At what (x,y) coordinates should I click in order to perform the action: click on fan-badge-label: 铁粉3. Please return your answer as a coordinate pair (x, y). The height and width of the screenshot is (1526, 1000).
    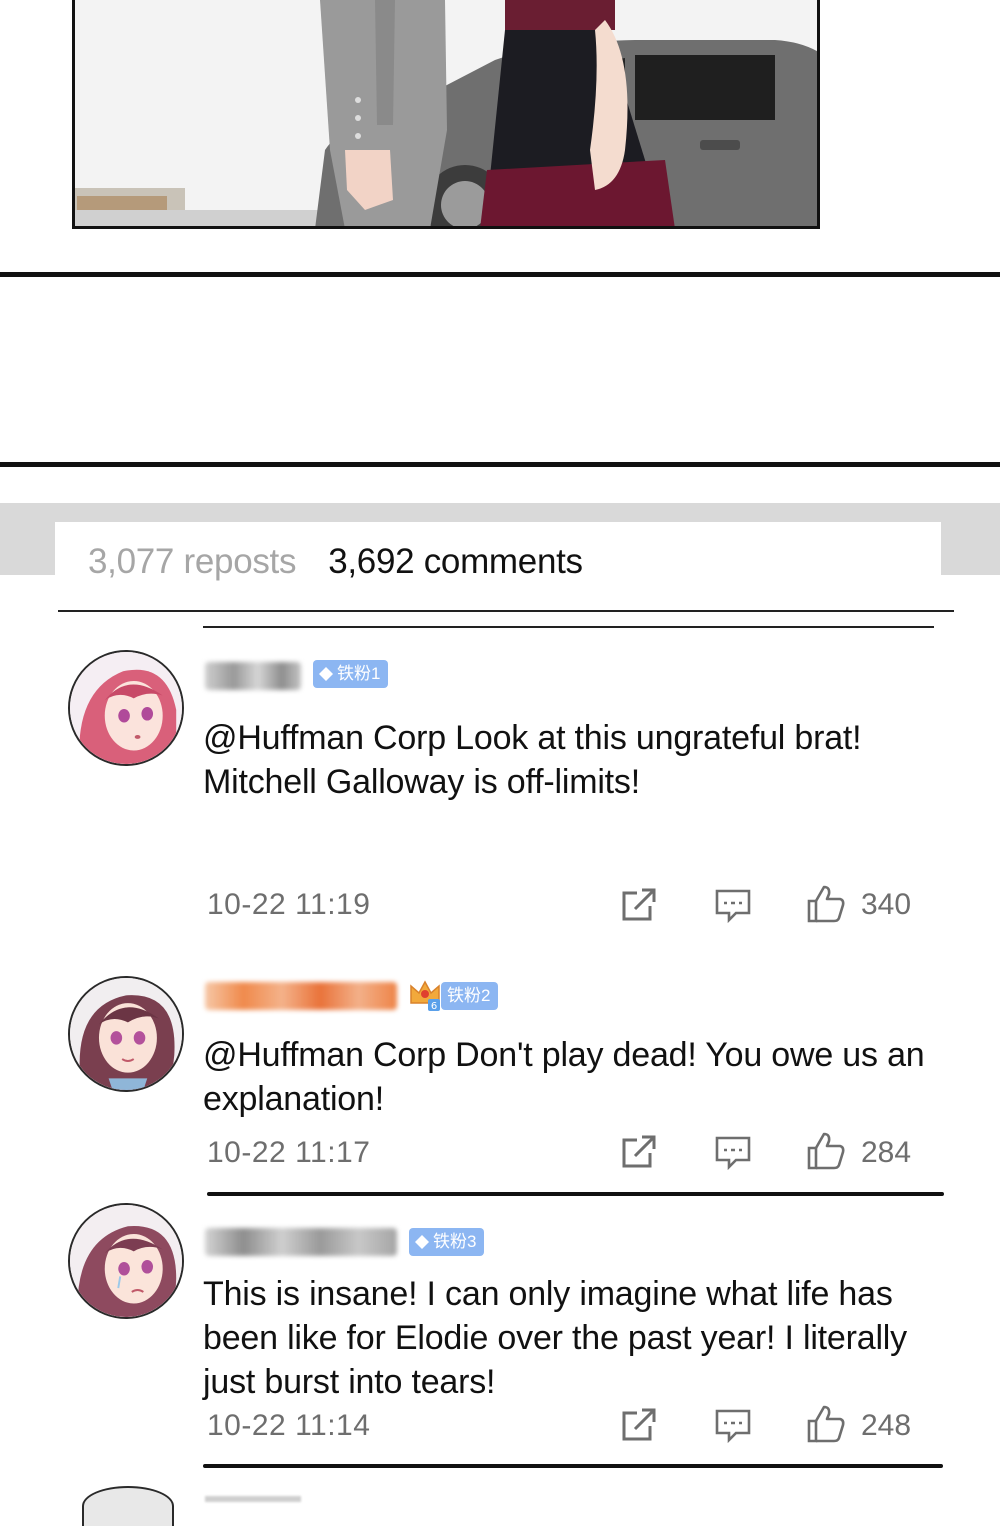
    Looking at the image, I should click on (455, 1241).